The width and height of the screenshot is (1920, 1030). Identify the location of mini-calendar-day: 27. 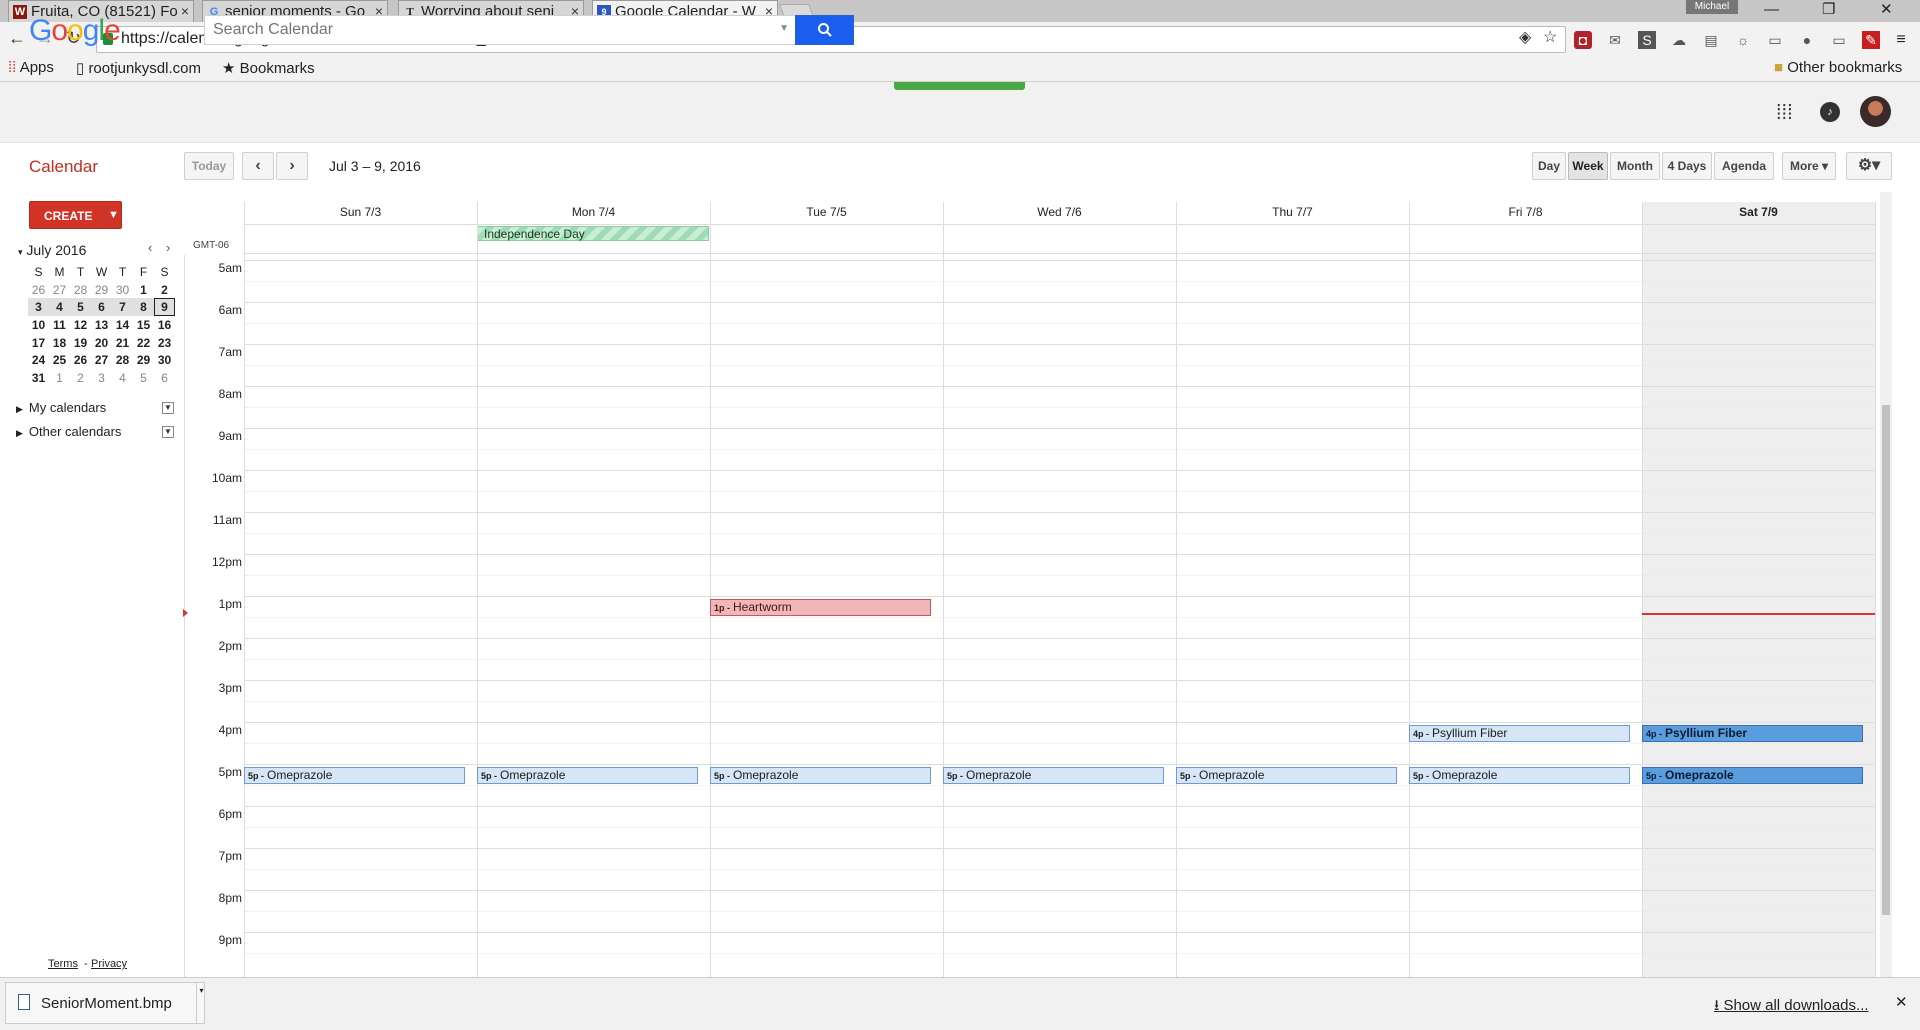
(101, 360).